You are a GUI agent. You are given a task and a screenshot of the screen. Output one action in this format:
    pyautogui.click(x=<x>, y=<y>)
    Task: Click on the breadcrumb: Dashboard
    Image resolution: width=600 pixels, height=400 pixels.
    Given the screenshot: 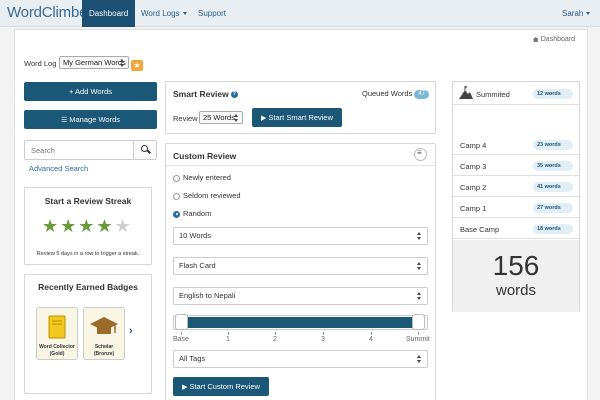 What is the action you would take?
    pyautogui.click(x=553, y=39)
    